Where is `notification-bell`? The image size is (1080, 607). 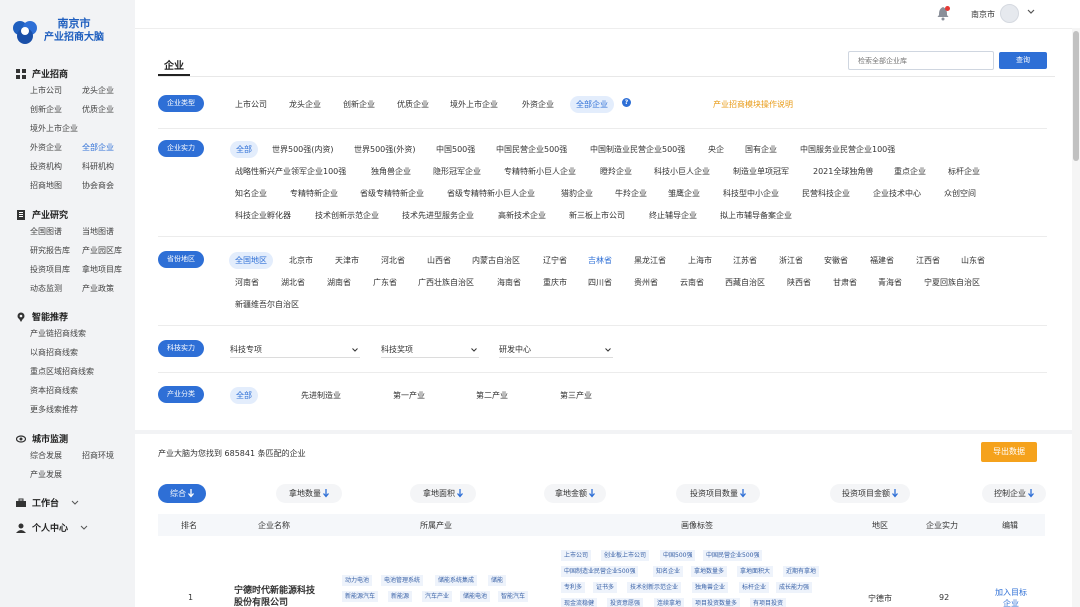
notification-bell is located at coordinates (943, 13).